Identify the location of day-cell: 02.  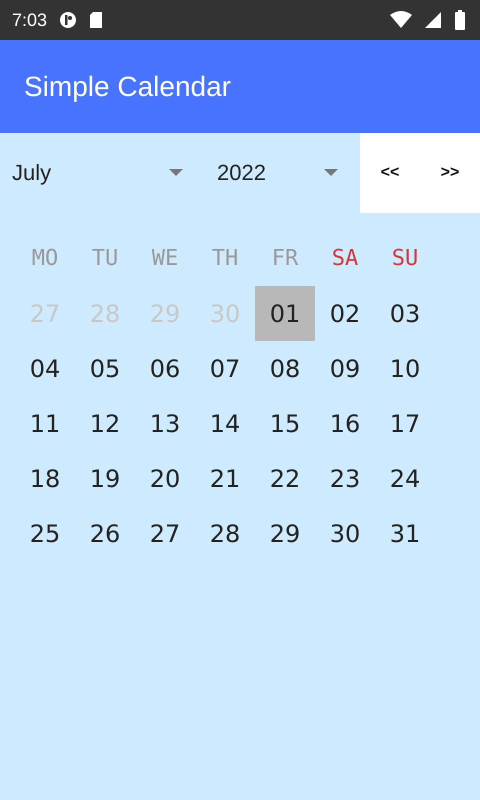
(345, 313).